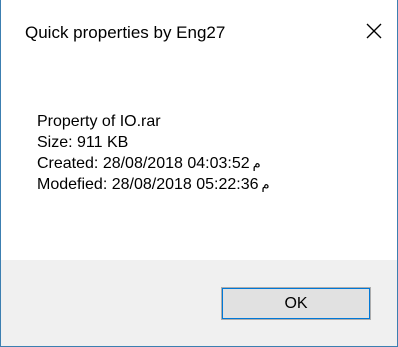  Describe the element at coordinates (296, 303) in the screenshot. I see `ok-button: OK` at that location.